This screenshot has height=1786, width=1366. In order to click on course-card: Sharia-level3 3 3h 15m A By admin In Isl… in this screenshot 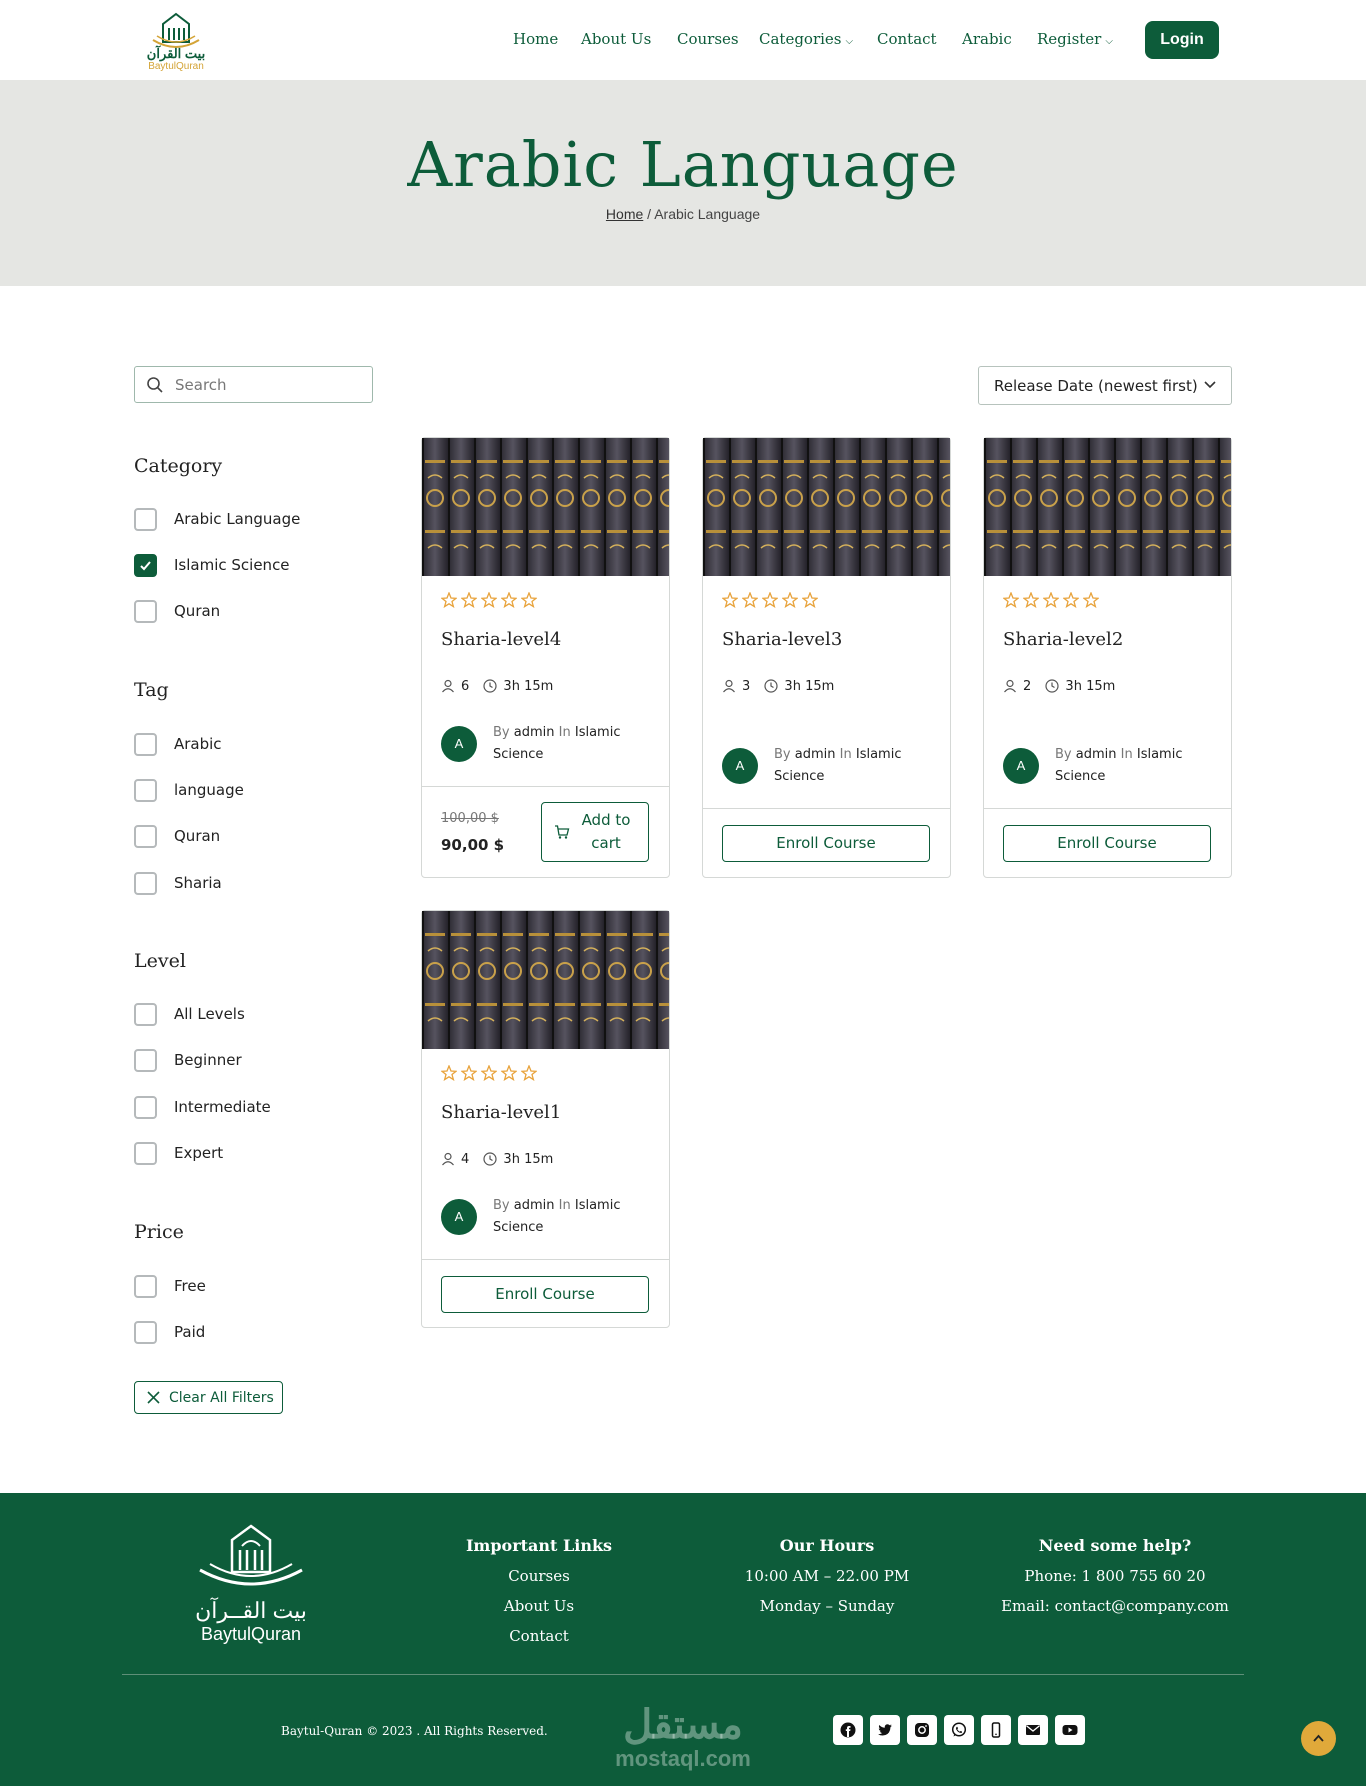, I will do `click(826, 657)`.